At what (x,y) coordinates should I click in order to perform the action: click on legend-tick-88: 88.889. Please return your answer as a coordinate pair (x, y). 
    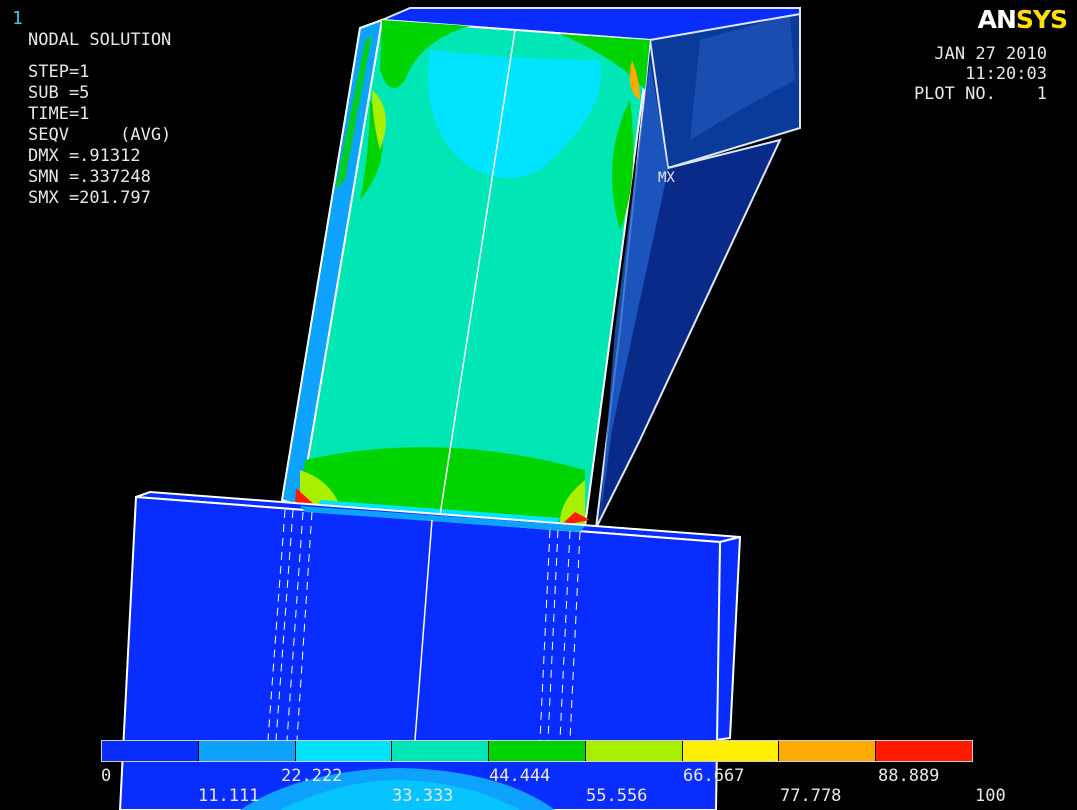
    Looking at the image, I should click on (909, 776).